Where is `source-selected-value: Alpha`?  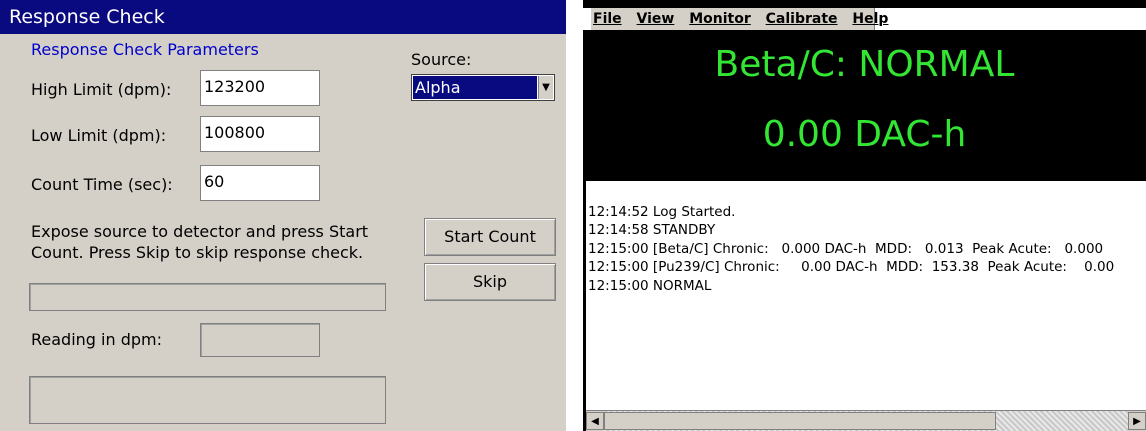 source-selected-value: Alpha is located at coordinates (475, 87).